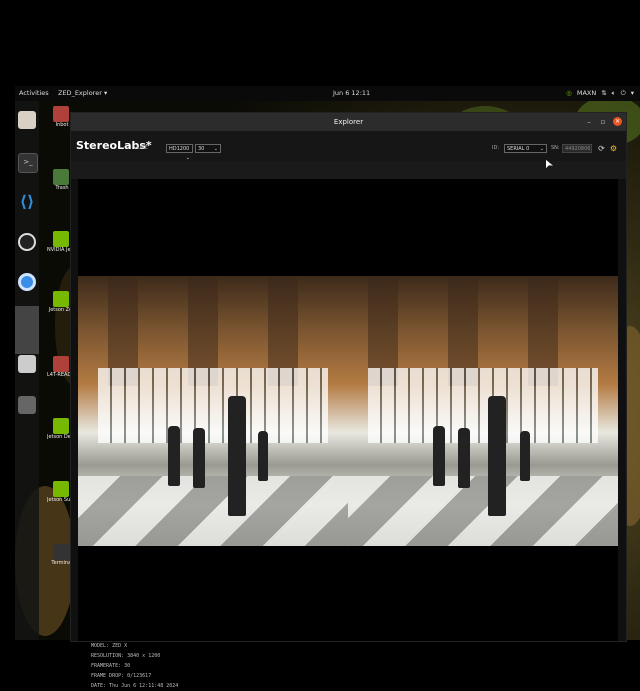 This screenshot has height=691, width=640. Describe the element at coordinates (603, 93) in the screenshot. I see `network-icon: ⇅` at that location.